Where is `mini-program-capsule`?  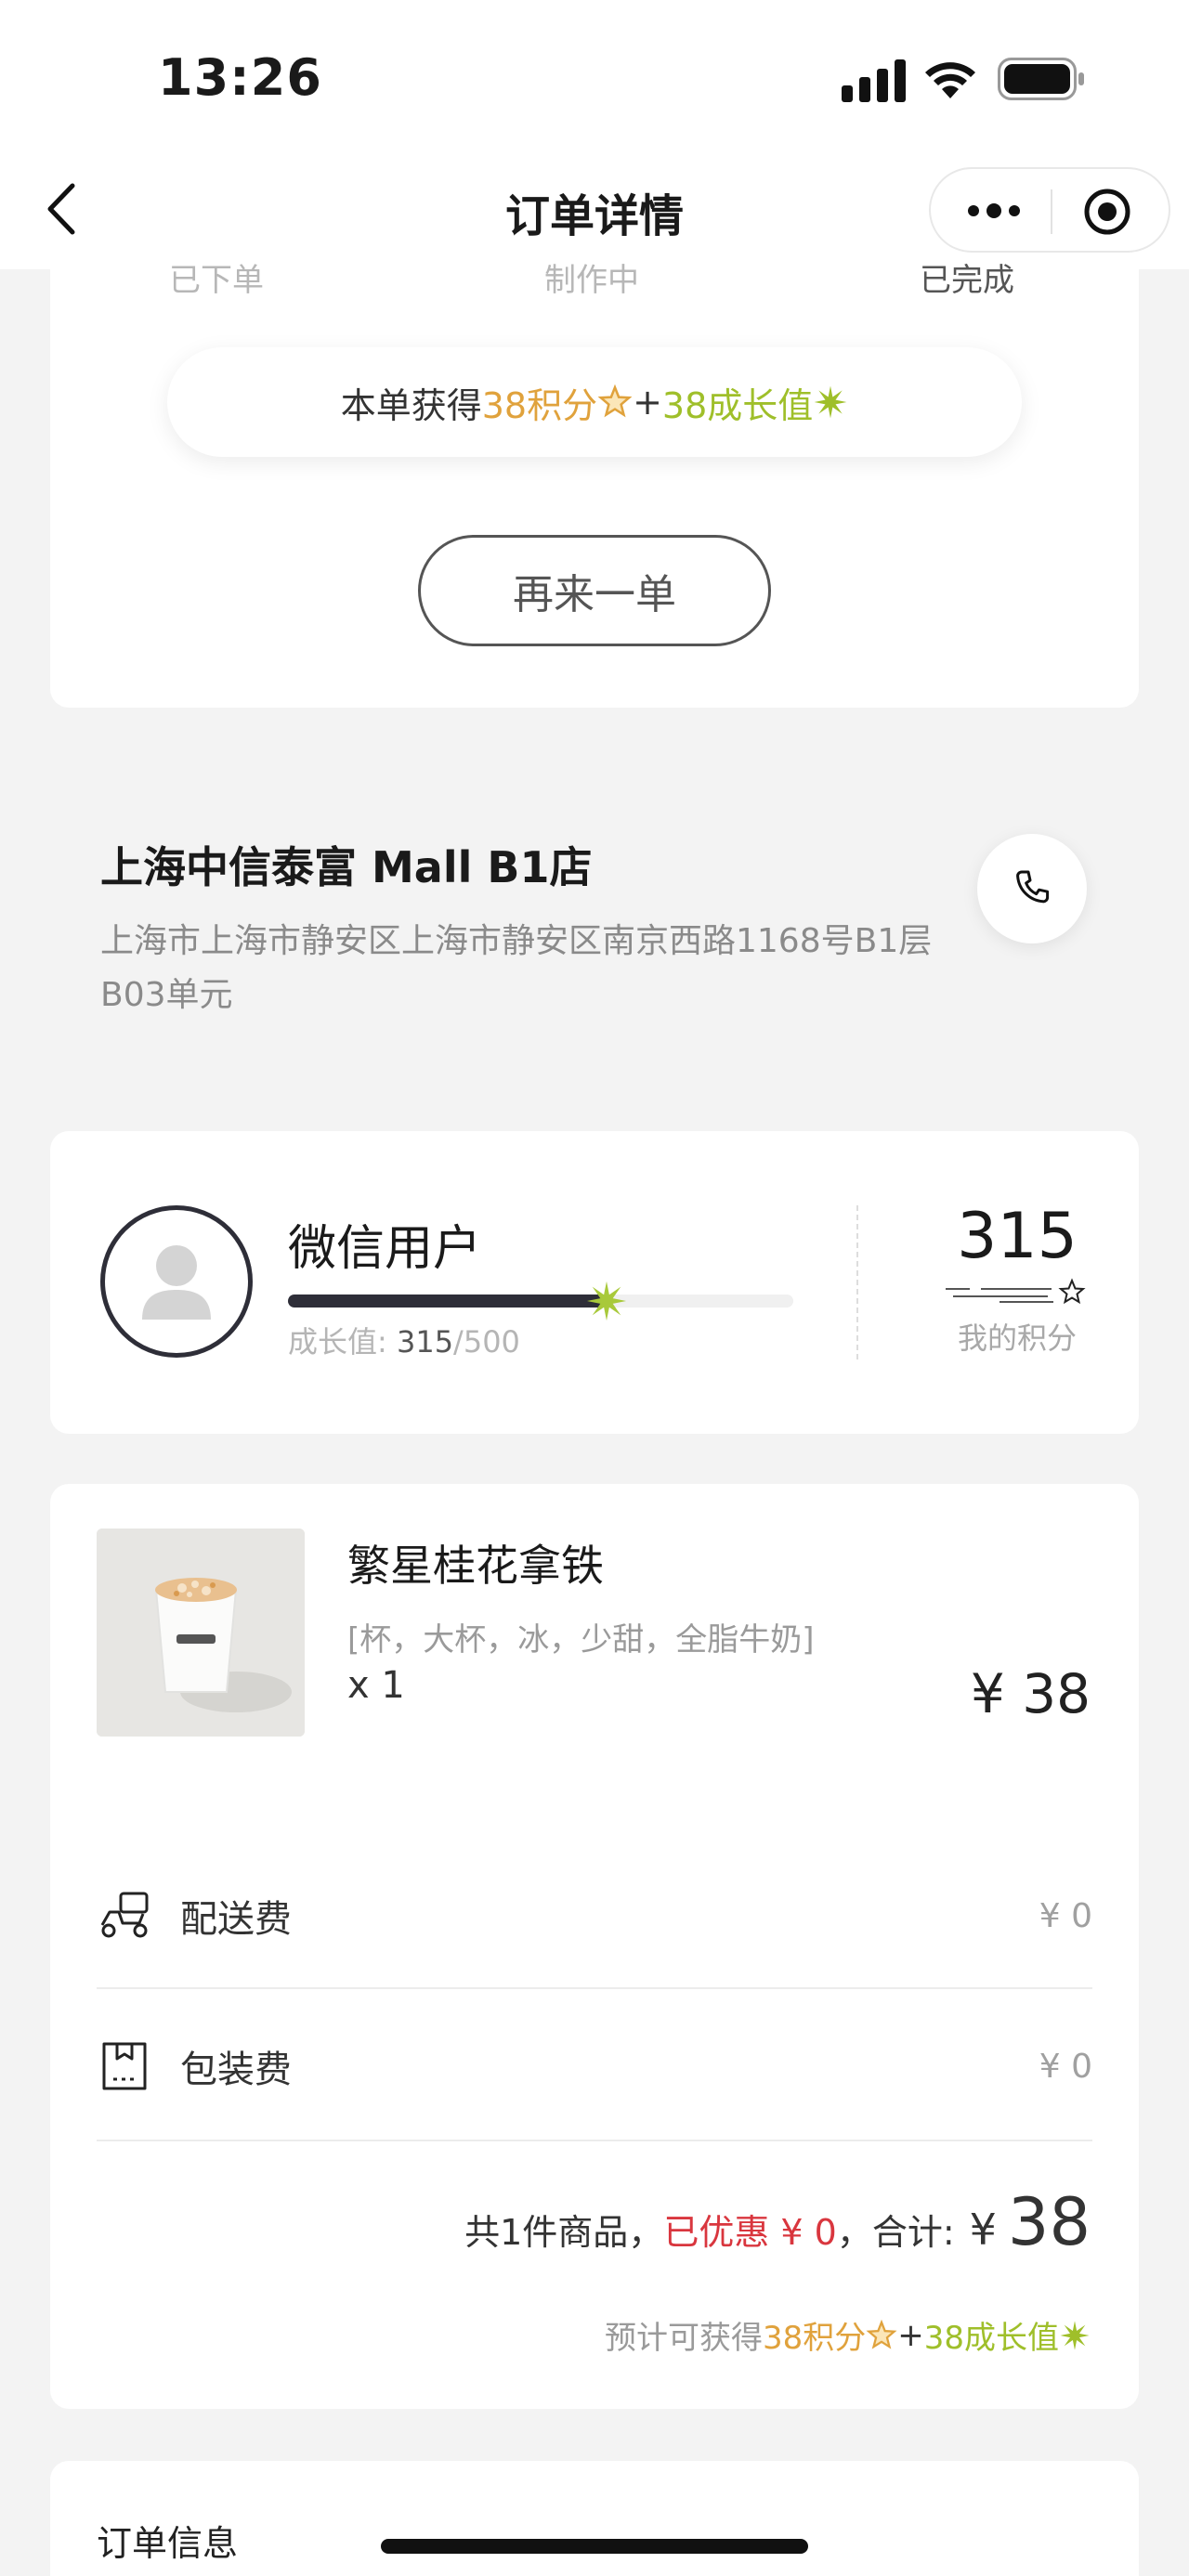
mini-program-capsule is located at coordinates (1049, 210).